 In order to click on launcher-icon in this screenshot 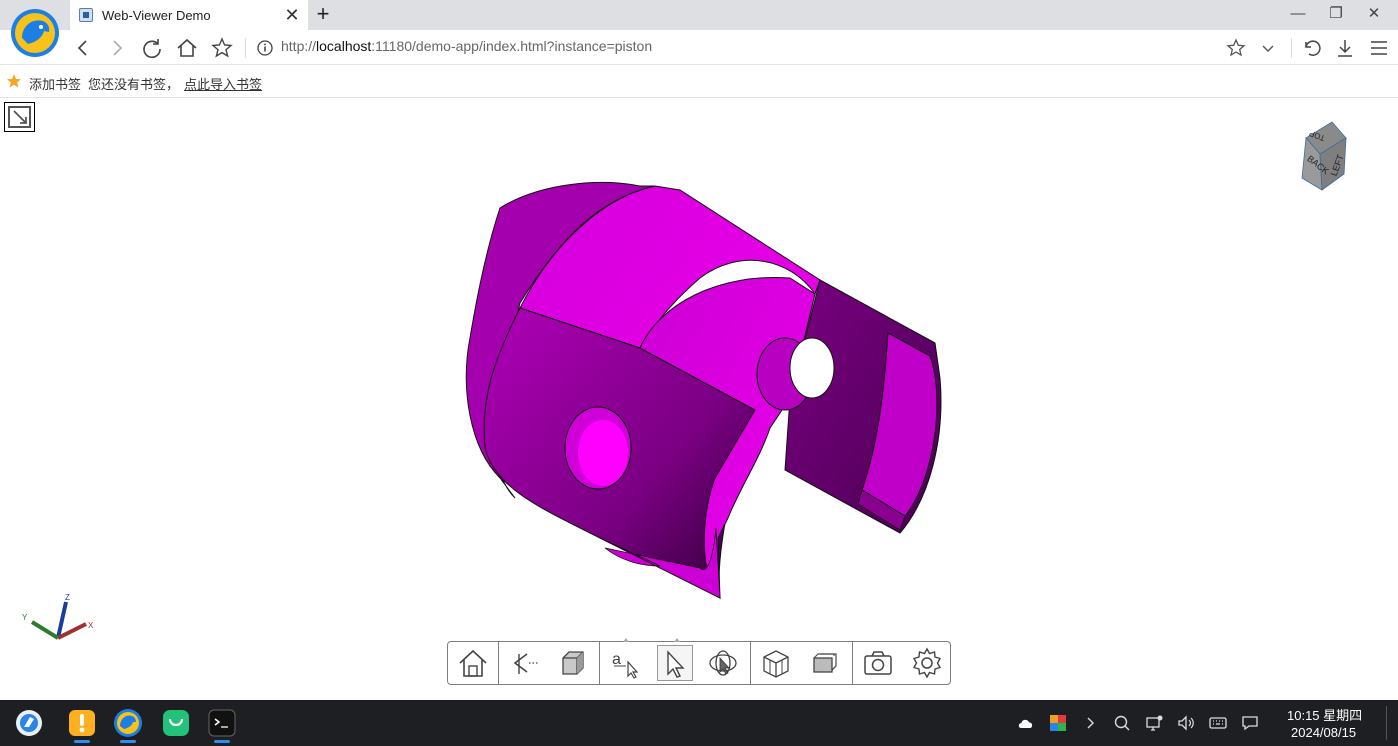, I will do `click(29, 723)`.